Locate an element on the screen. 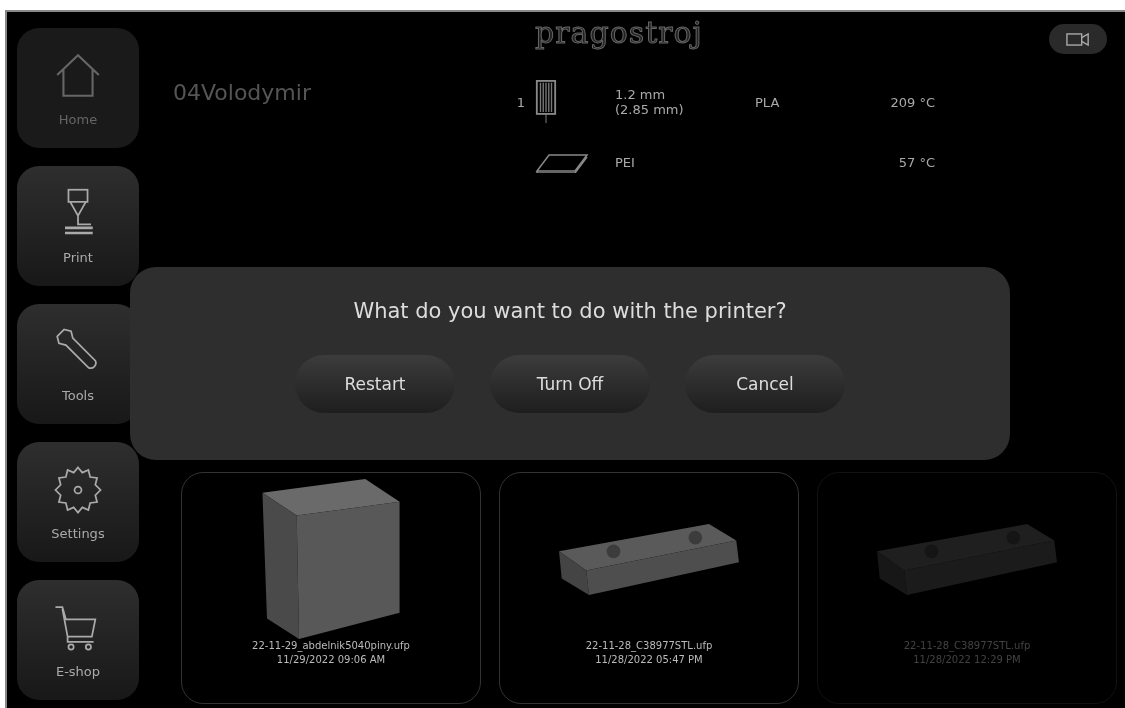  file-card: 22-11-28_C38977STL.ufp 11/28/2022 05:47 PM is located at coordinates (649, 588).